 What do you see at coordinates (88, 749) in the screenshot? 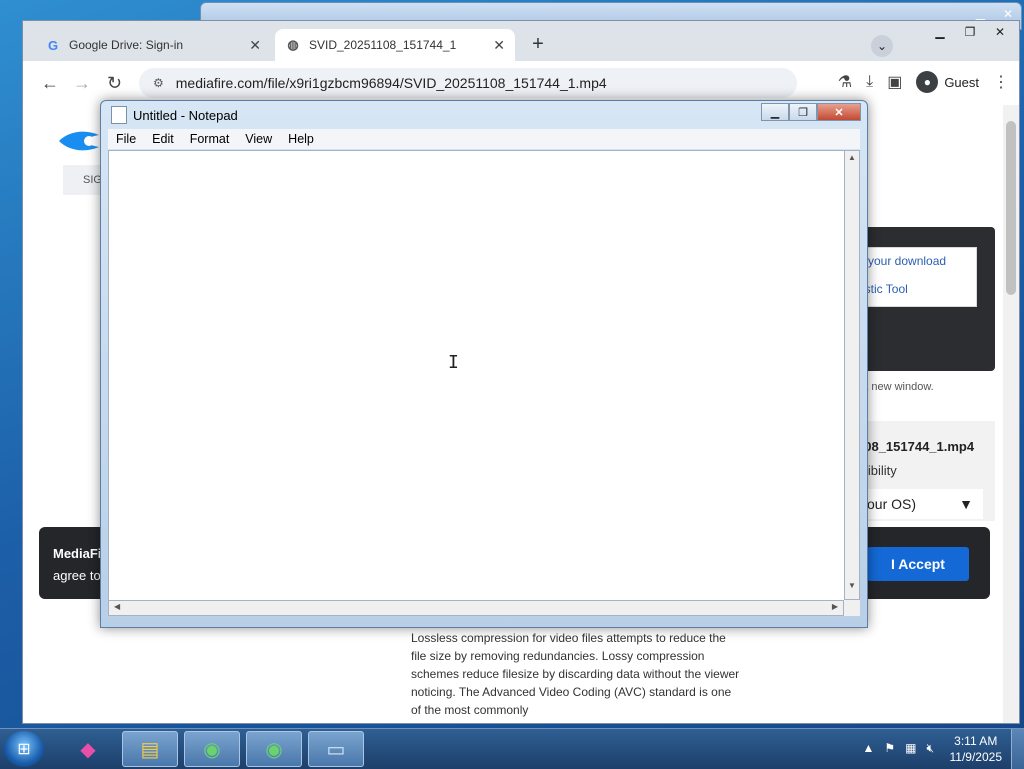
I see `taskbar-app-cat-icon: ◆` at bounding box center [88, 749].